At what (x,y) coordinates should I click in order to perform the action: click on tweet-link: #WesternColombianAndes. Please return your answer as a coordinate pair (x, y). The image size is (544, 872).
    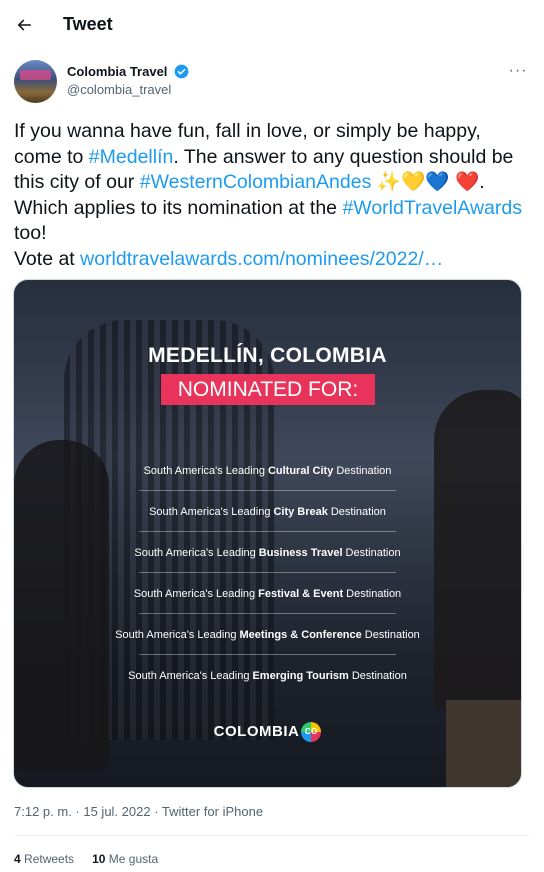
    Looking at the image, I should click on (256, 182).